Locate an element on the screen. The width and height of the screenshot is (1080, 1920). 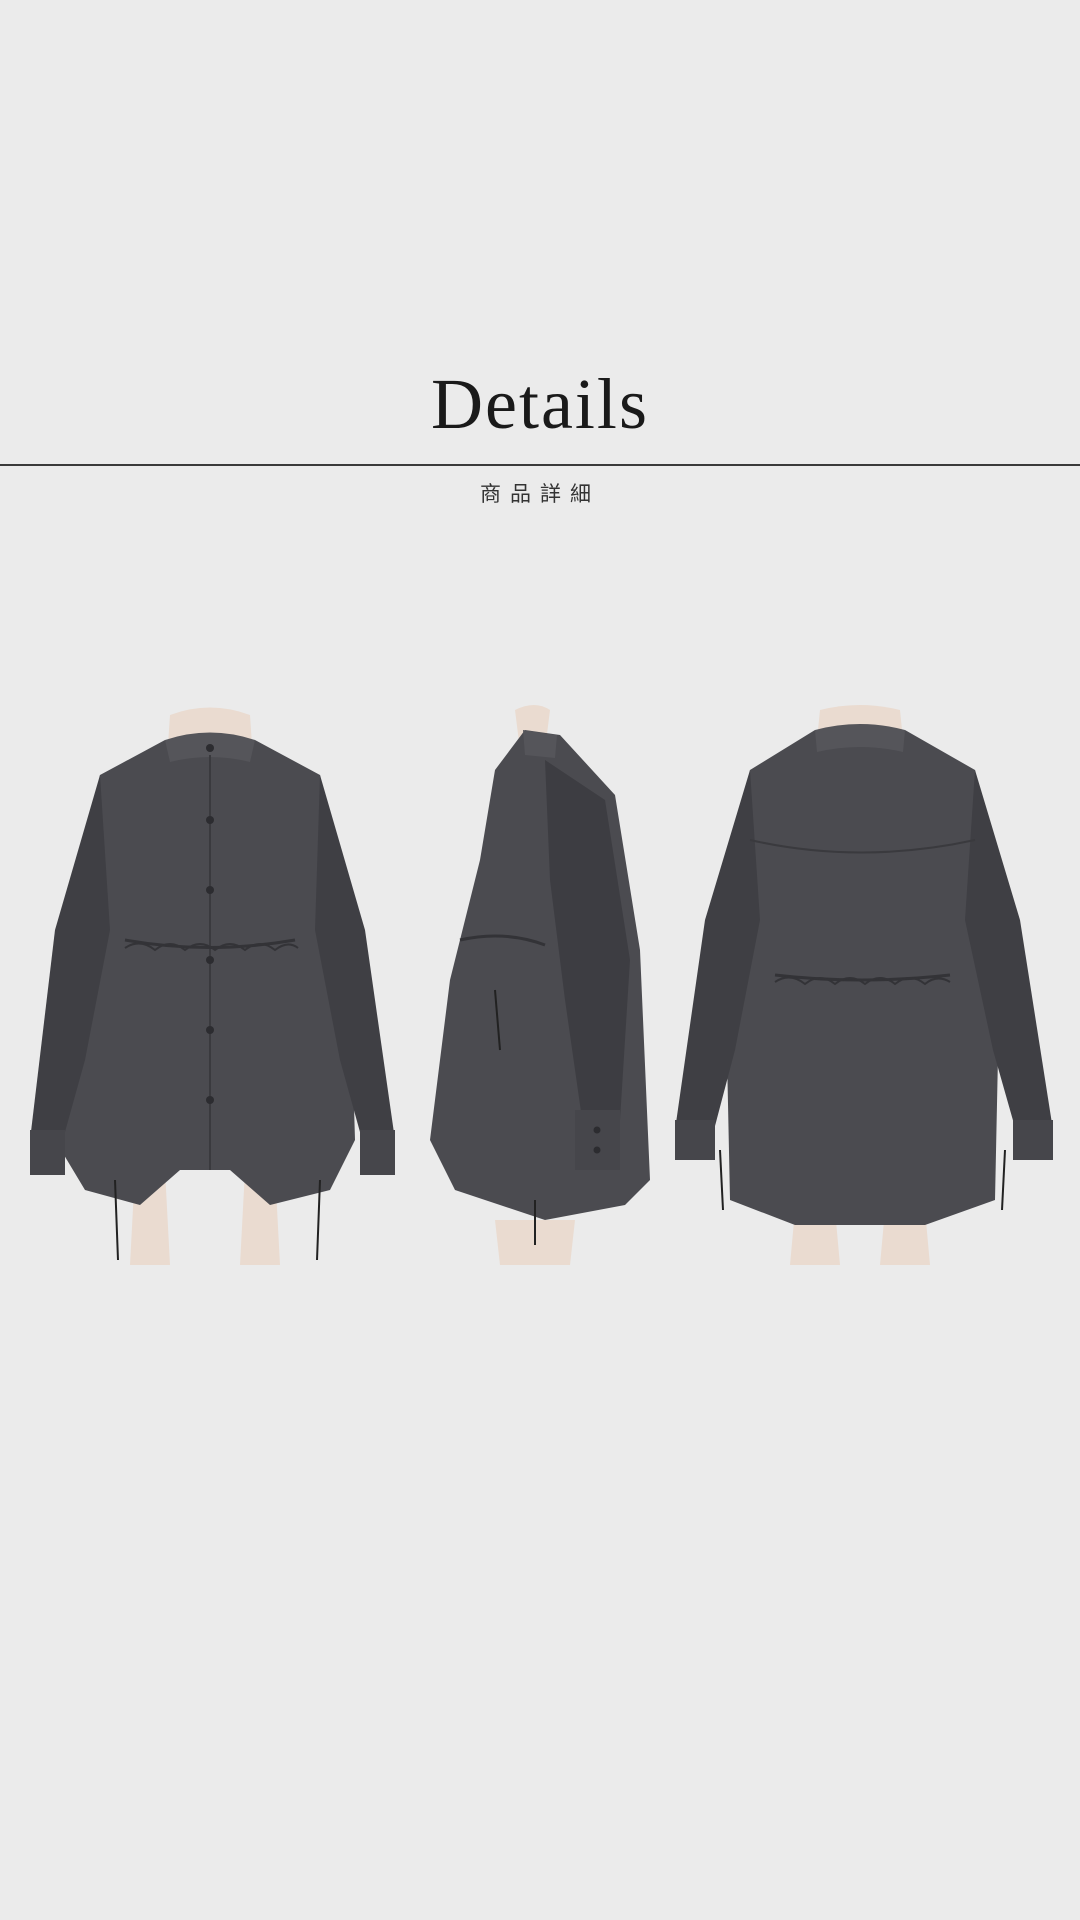
page-title: Details is located at coordinates (540, 404).